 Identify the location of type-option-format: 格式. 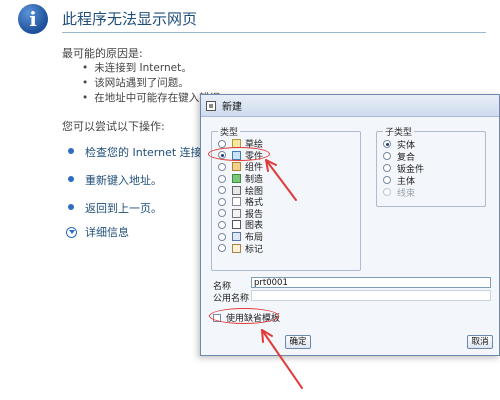
(240, 202).